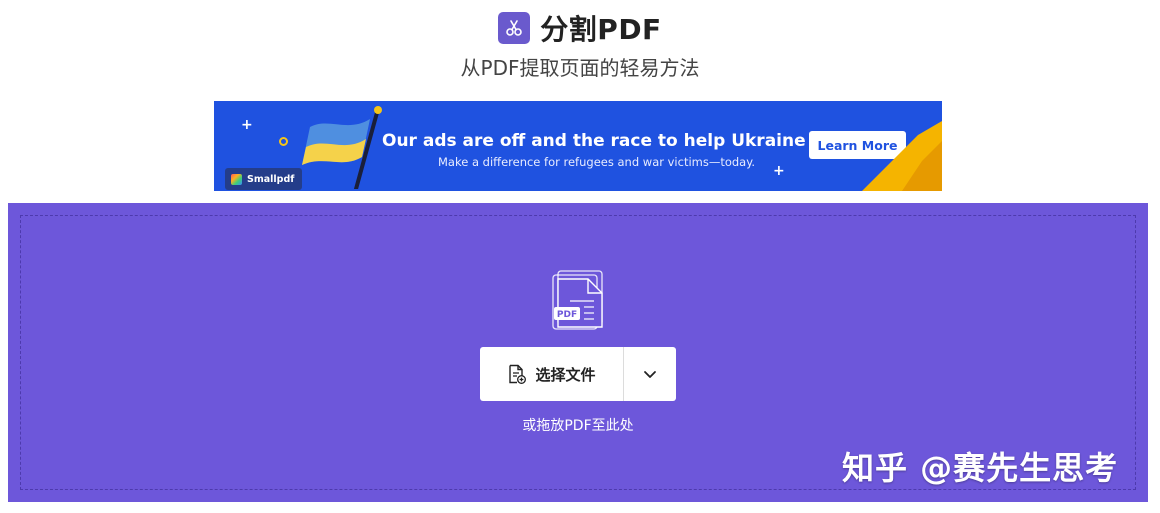  Describe the element at coordinates (565, 374) in the screenshot. I see `choose-file-label: 选择文件` at that location.